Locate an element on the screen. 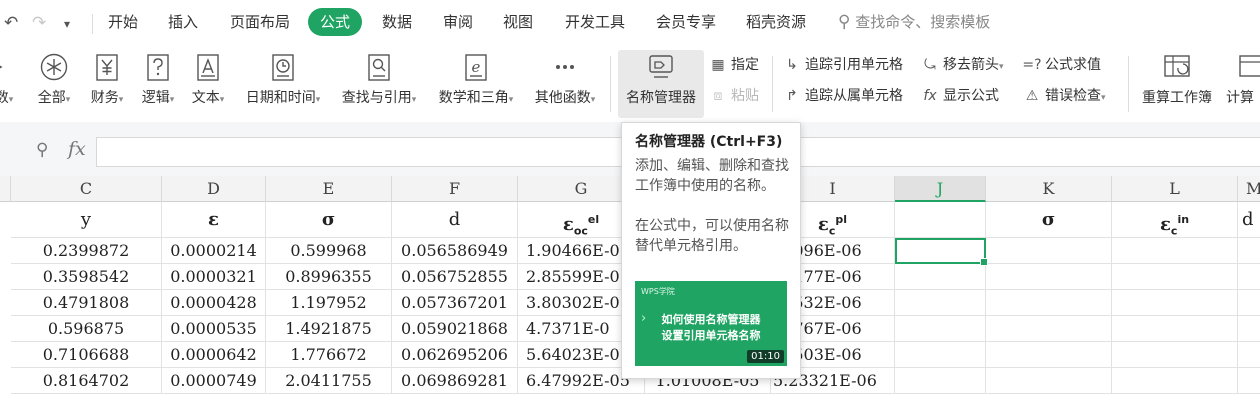 This screenshot has height=402, width=1260. column-header-c: C is located at coordinates (86, 189).